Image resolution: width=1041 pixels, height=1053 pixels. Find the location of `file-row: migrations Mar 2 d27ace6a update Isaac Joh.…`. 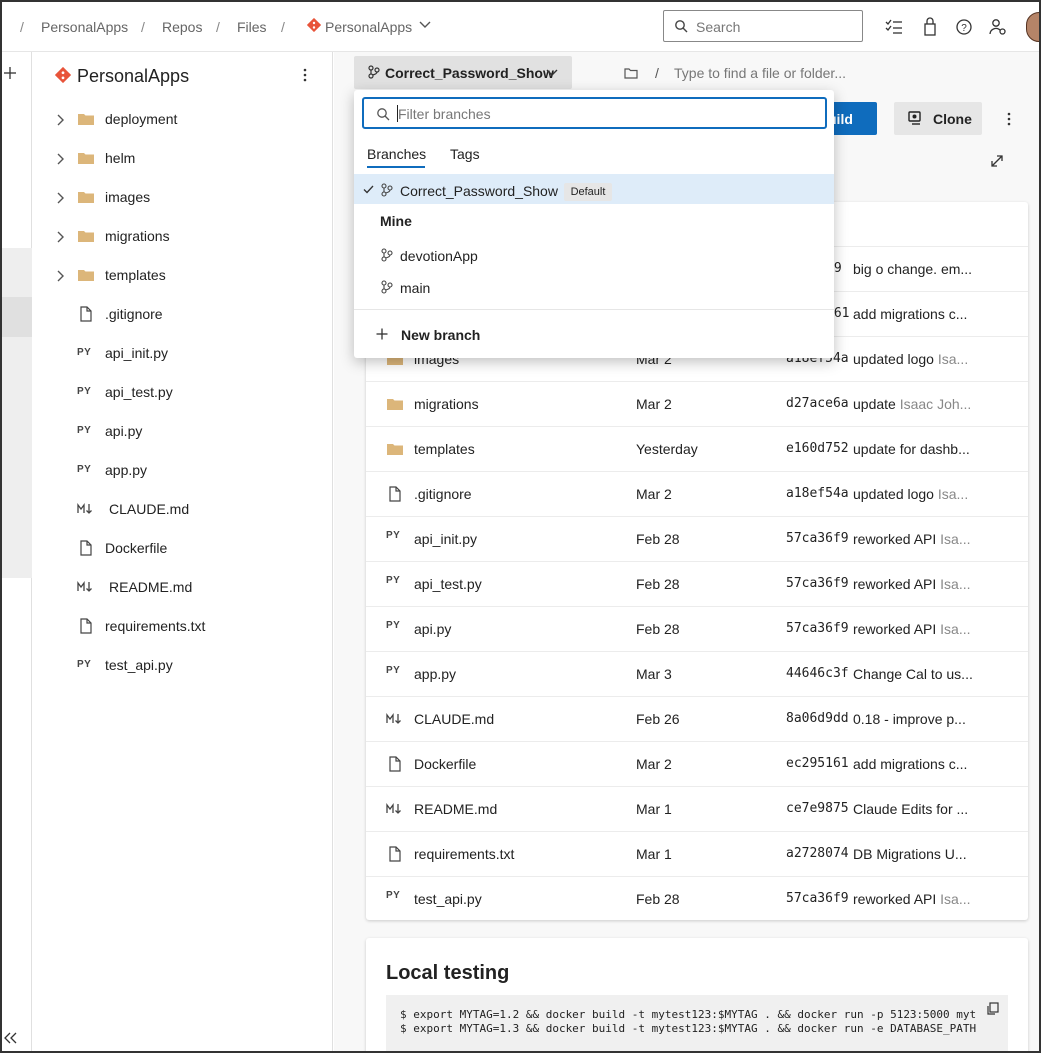

file-row: migrations Mar 2 d27ace6a update Isaac Joh.… is located at coordinates (697, 403).